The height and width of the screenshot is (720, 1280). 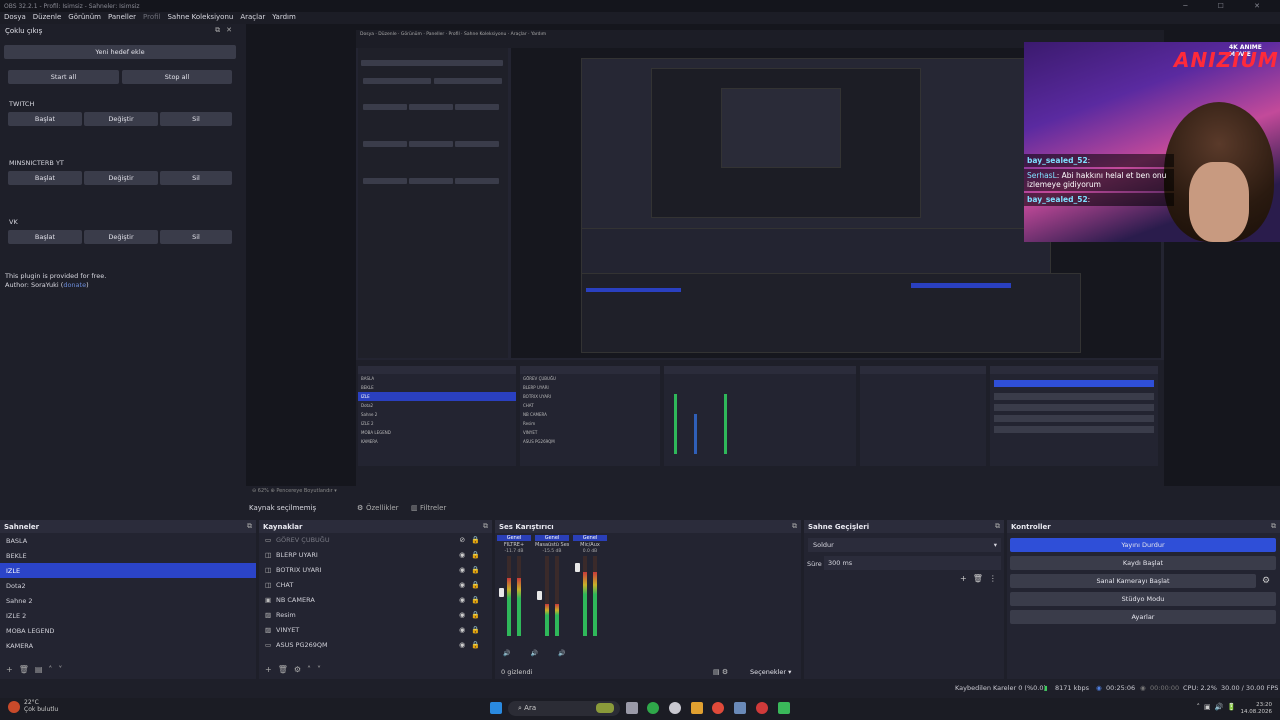 I want to click on zoom-in-icon: ⊕, so click(x=273, y=491).